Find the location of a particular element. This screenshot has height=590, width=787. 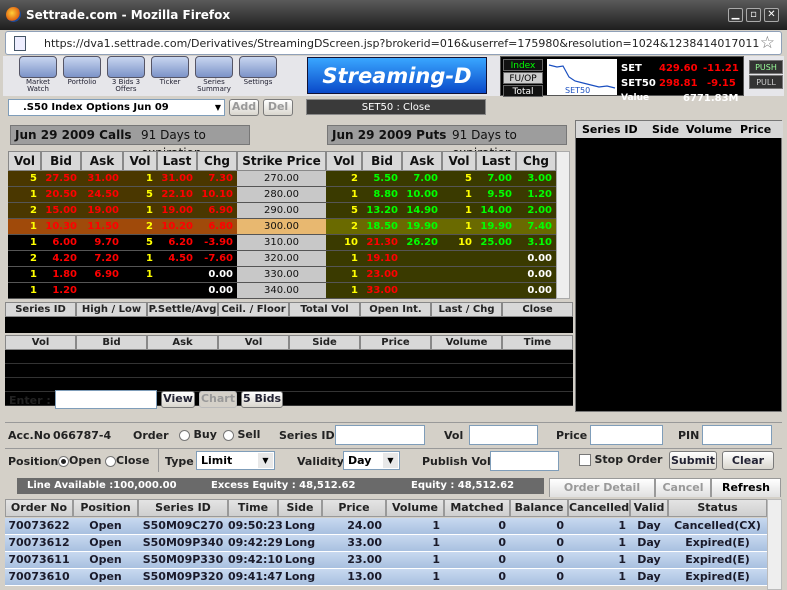

sell-radio: Sell is located at coordinates (241, 434).